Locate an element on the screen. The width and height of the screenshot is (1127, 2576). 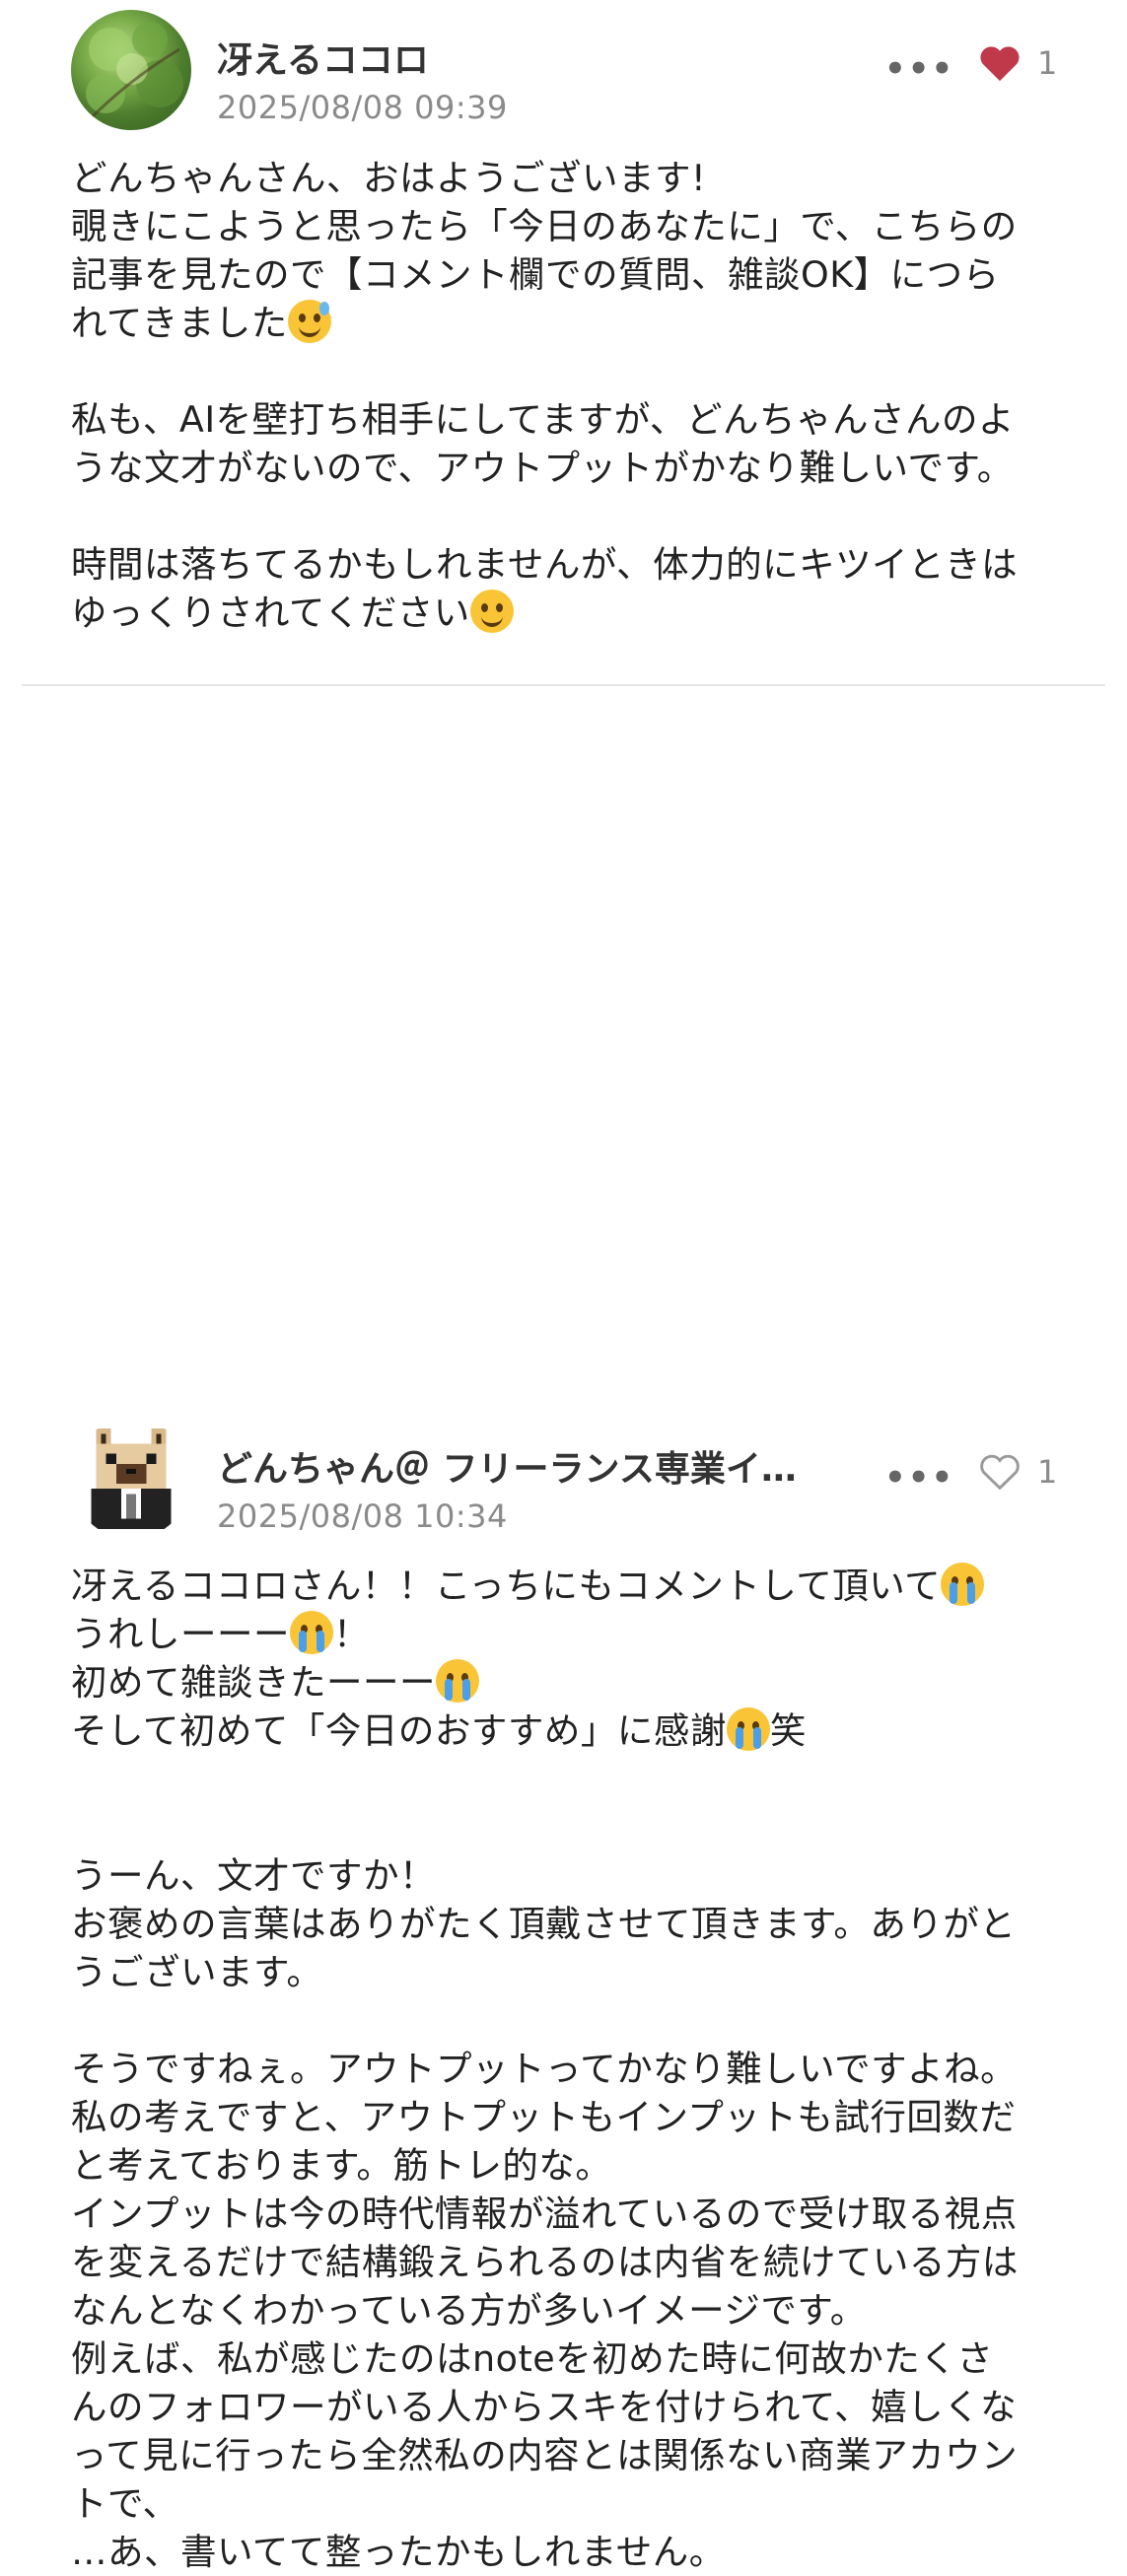
text-line: インプットは今の時代情報が溢れているので受け取る視点 is located at coordinates (544, 2214).